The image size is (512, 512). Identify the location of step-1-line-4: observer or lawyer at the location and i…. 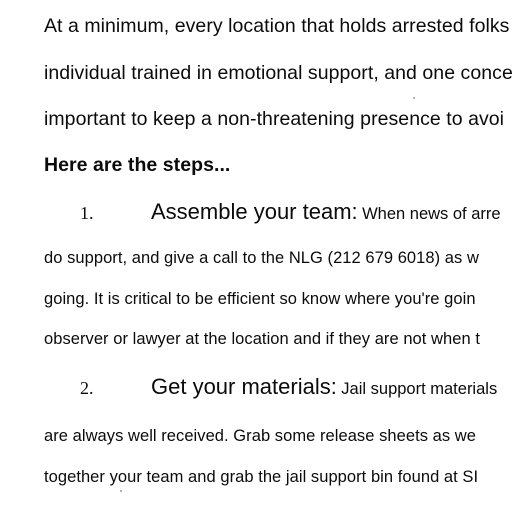
(262, 339).